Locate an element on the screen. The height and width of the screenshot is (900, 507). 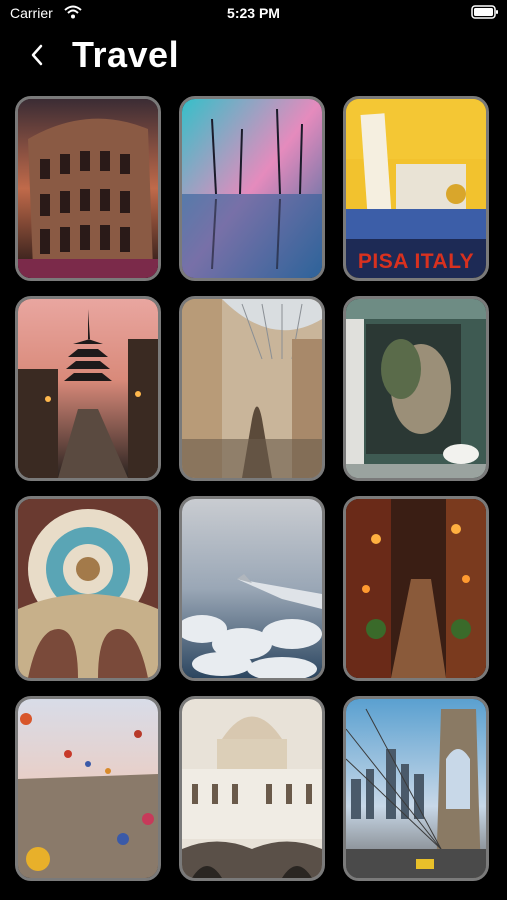
wallpaper-tile-pagoda-street is located at coordinates (88, 388).